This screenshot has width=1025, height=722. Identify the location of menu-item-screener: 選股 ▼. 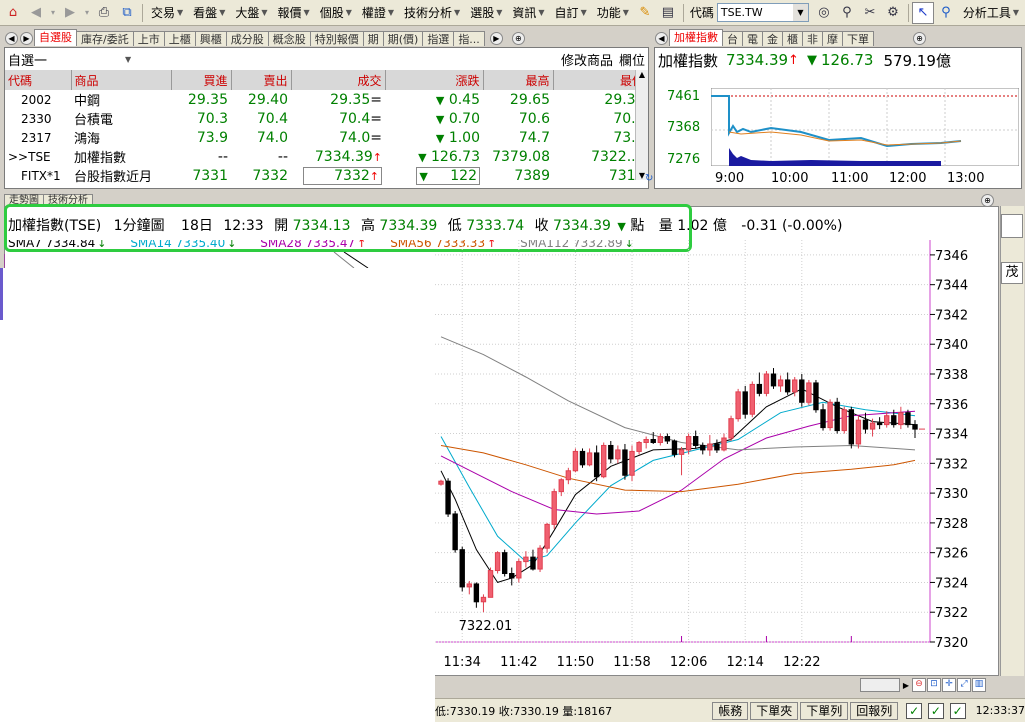
(486, 13).